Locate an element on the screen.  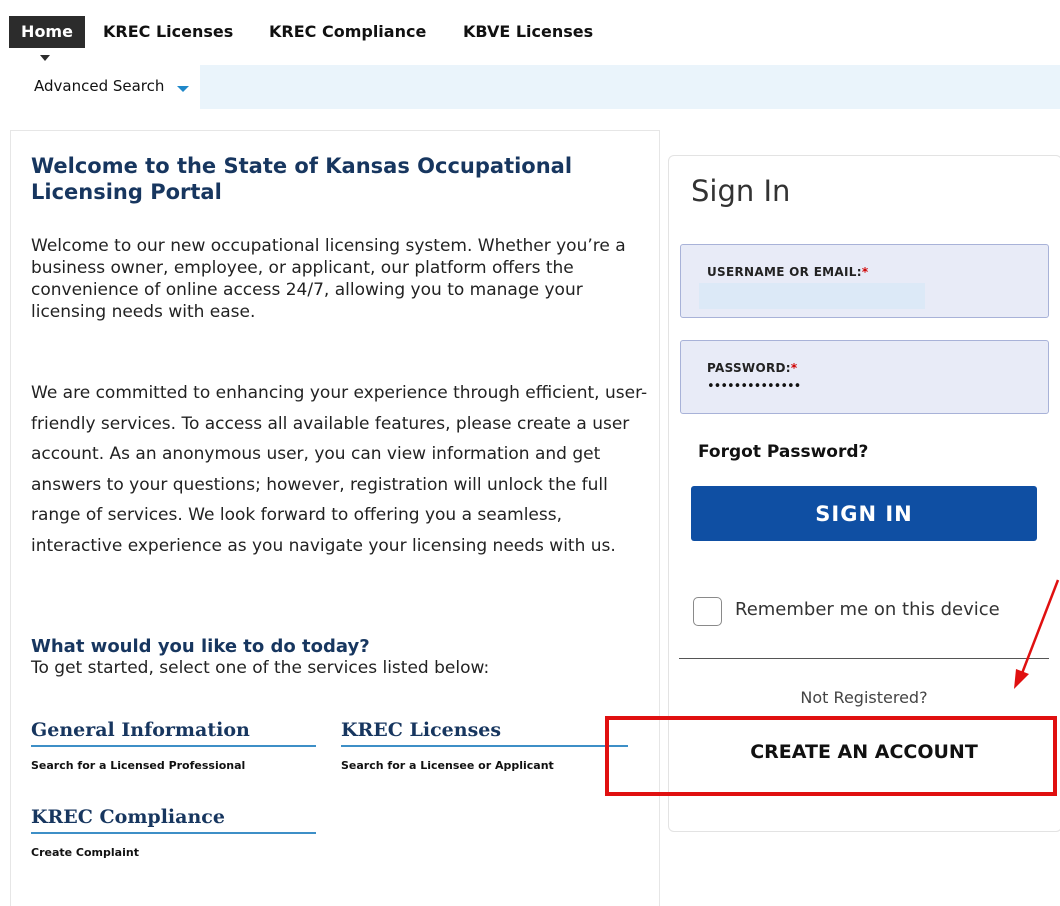
remember-me-label: Remember me on this device is located at coordinates (867, 609).